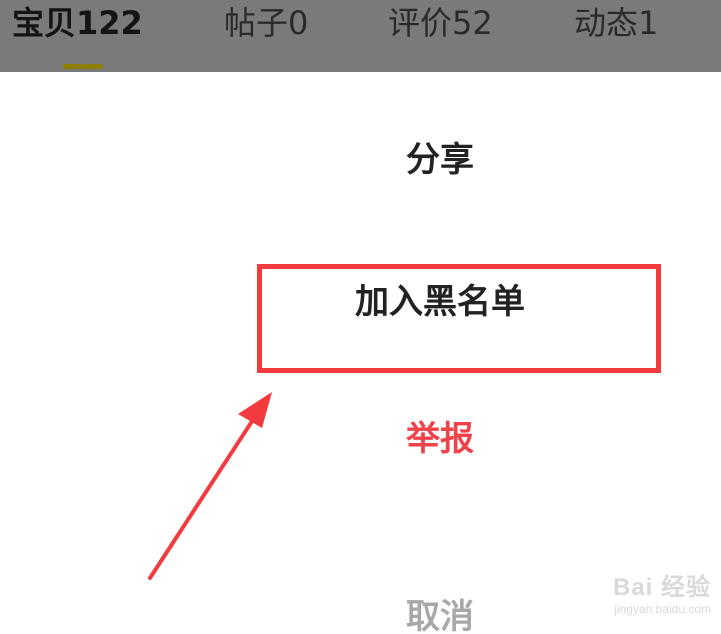 This screenshot has width=721, height=634. What do you see at coordinates (109, 23) in the screenshot?
I see `tab-items-count: 122` at bounding box center [109, 23].